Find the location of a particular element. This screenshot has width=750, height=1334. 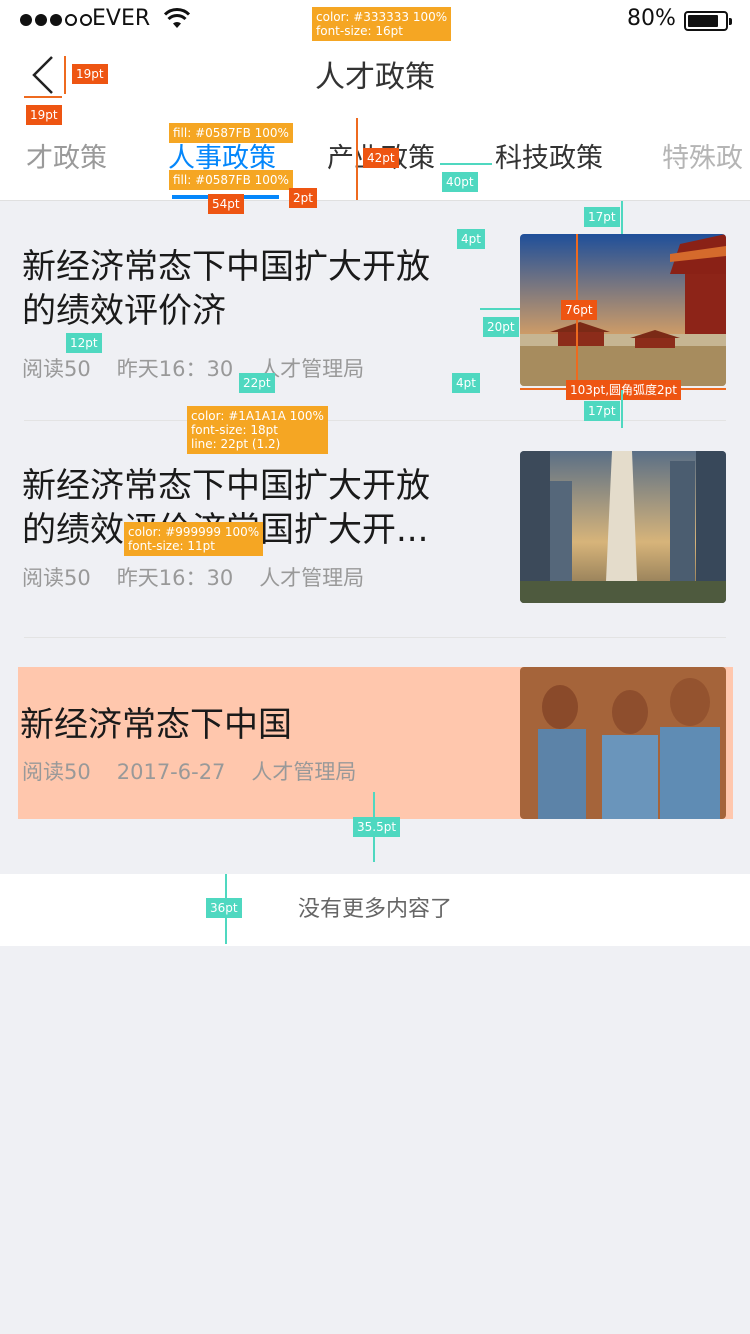

annotation-tab-fill: fill: #0587FB 100% is located at coordinates (231, 133).